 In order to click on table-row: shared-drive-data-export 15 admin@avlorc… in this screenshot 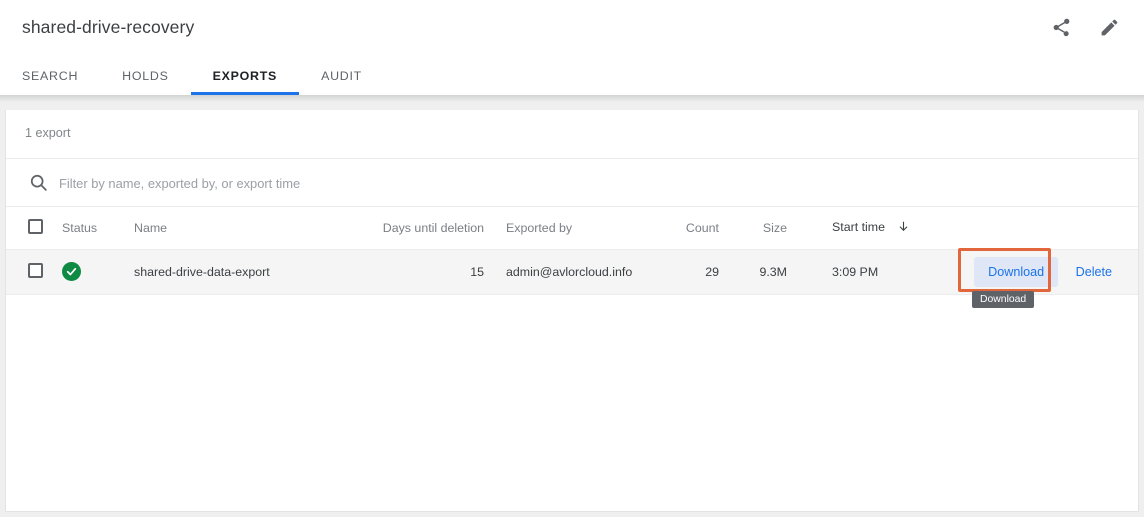, I will do `click(572, 272)`.